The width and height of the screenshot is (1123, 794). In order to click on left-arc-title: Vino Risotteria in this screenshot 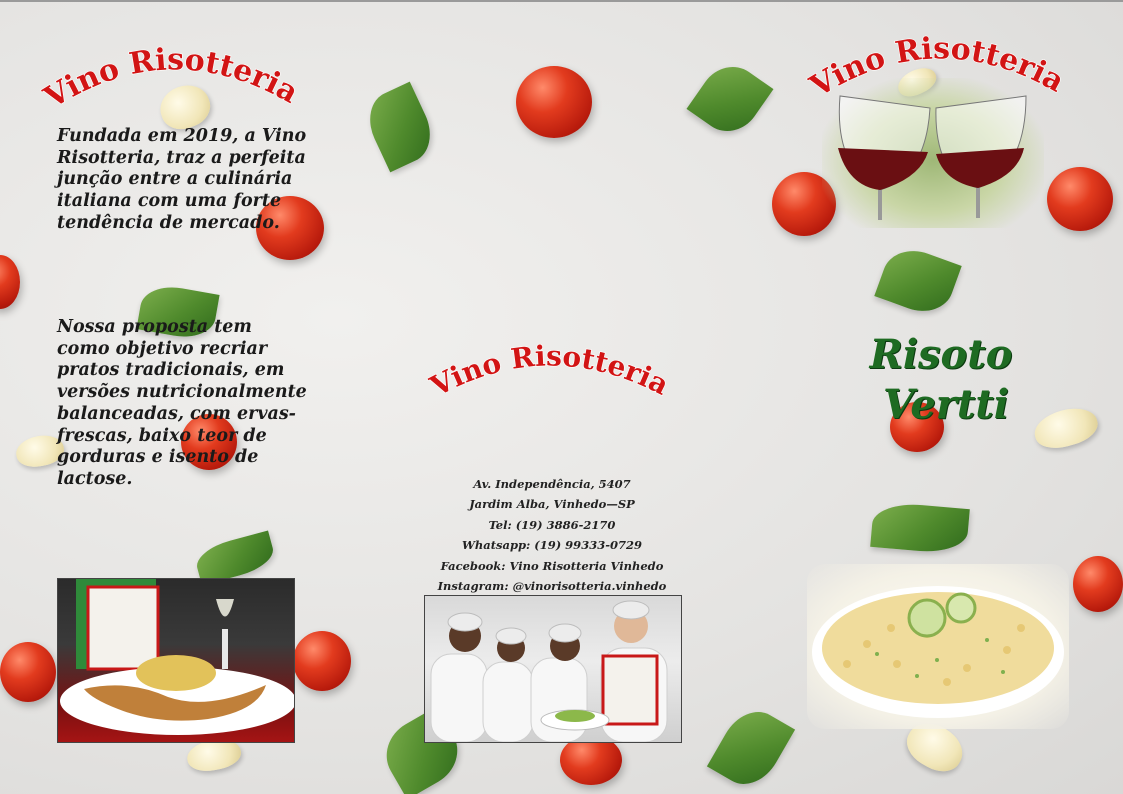, I will do `click(171, 79)`.